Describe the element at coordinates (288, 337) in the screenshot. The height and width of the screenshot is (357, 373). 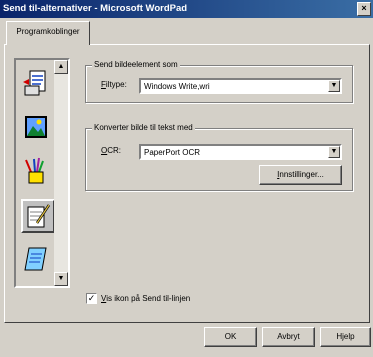
I see `cancel-button: Avbryt` at that location.